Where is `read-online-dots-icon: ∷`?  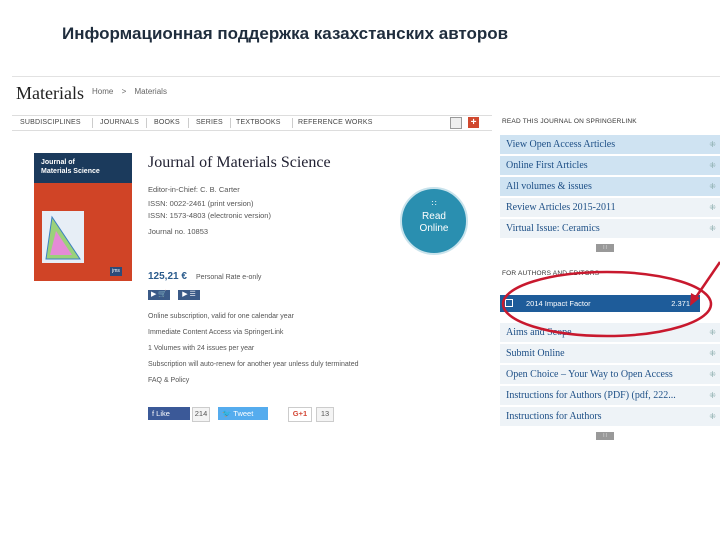 read-online-dots-icon: ∷ is located at coordinates (434, 203).